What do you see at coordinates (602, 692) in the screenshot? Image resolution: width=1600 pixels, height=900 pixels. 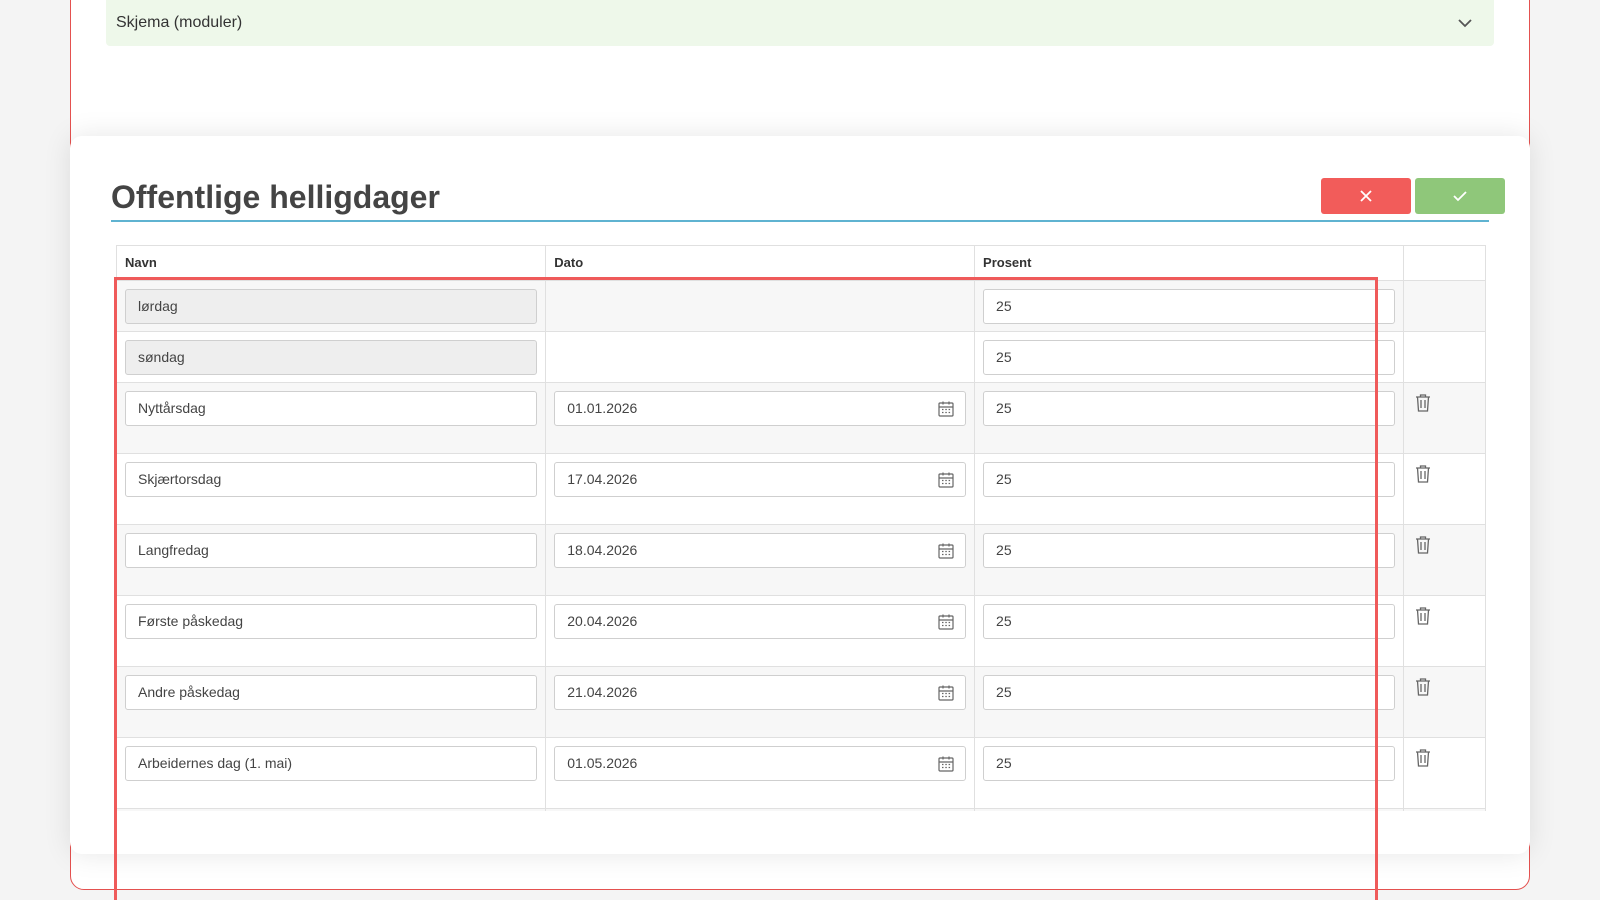 I see `date-value: 21.04.2026` at bounding box center [602, 692].